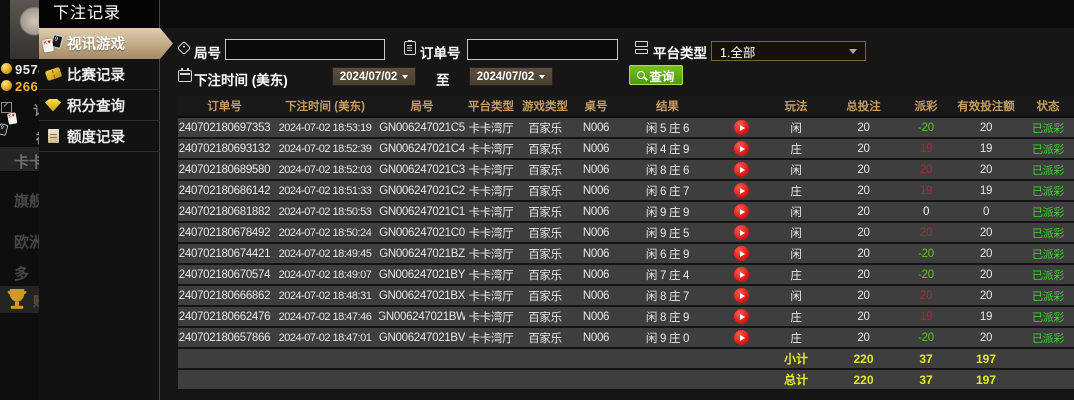  What do you see at coordinates (667, 296) in the screenshot?
I see `result: 闲 8 庄 7` at bounding box center [667, 296].